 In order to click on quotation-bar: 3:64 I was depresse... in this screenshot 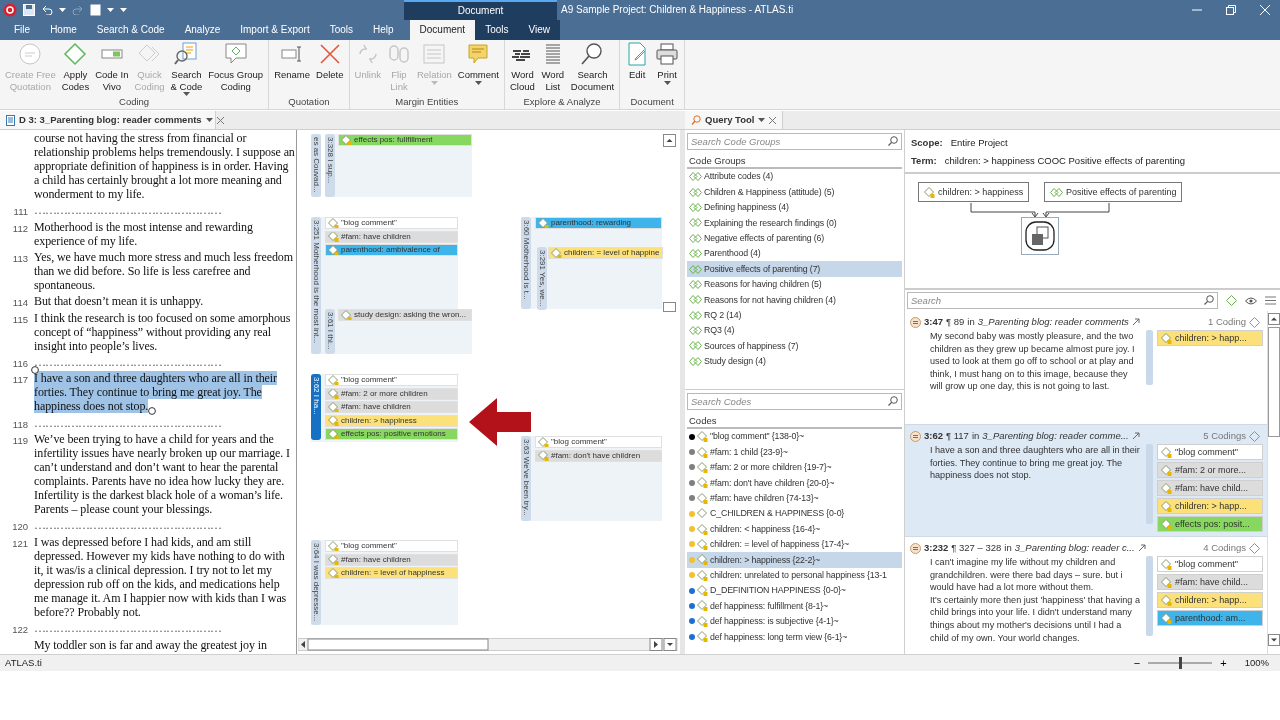, I will do `click(316, 582)`.